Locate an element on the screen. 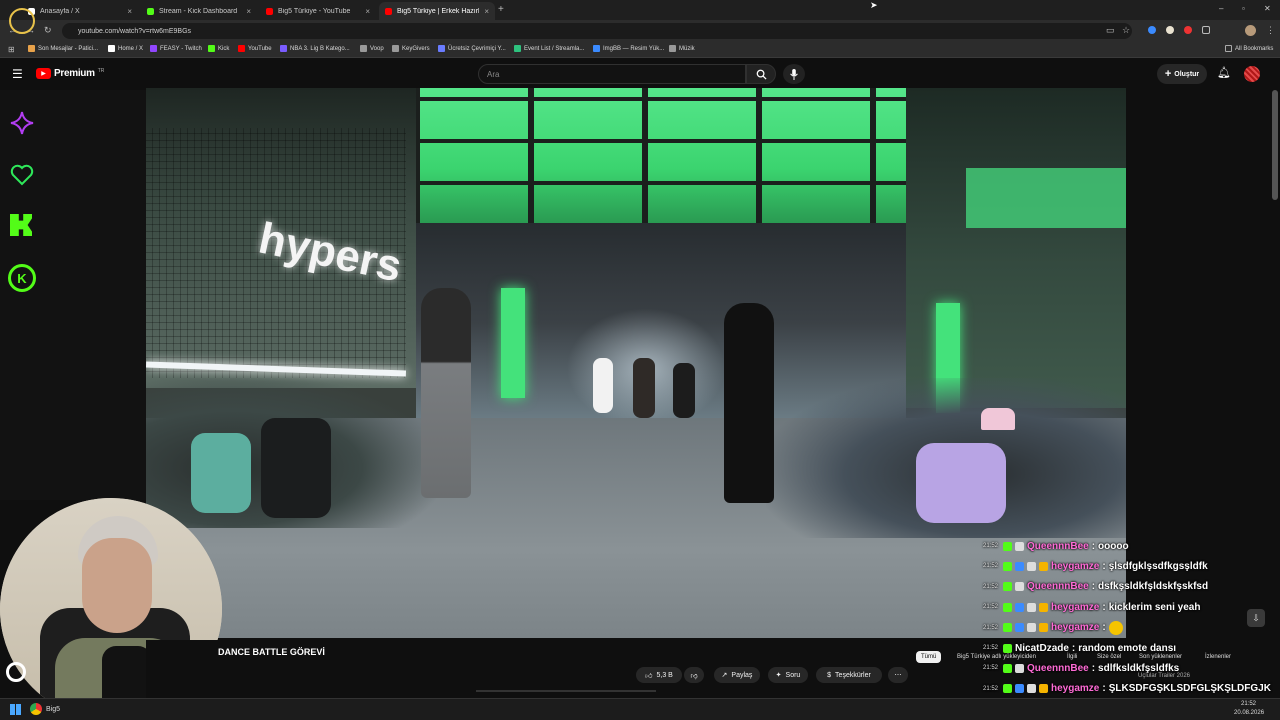 The height and width of the screenshot is (720, 1280). bookmark-label: Müzik is located at coordinates (687, 48).